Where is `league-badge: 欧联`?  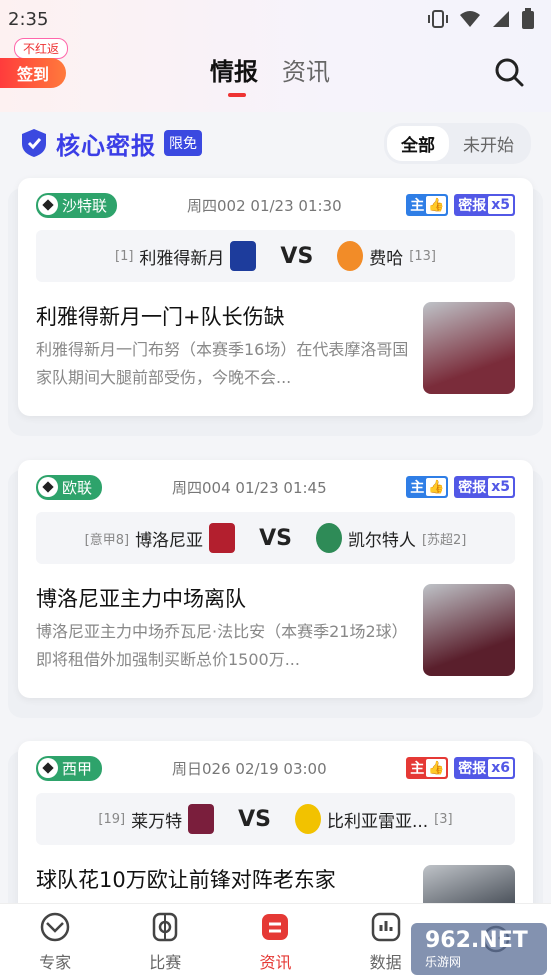
league-badge: 欧联 is located at coordinates (69, 487).